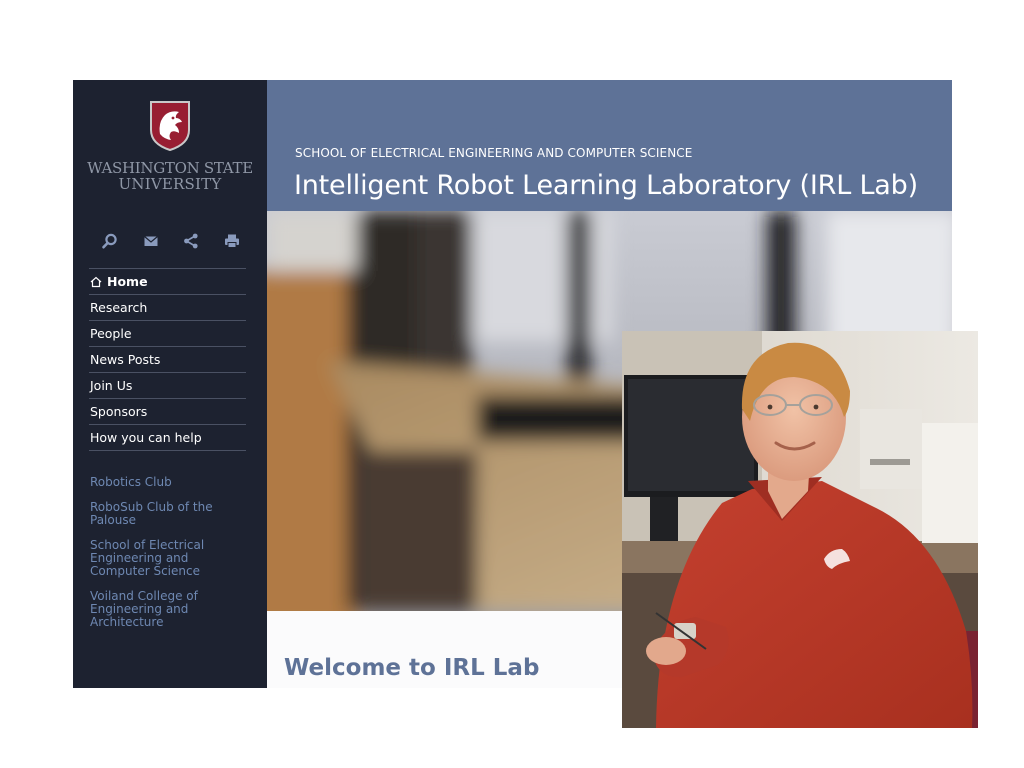 This screenshot has height=768, width=1024. Describe the element at coordinates (171, 241) in the screenshot. I see `utility-toolbar` at that location.